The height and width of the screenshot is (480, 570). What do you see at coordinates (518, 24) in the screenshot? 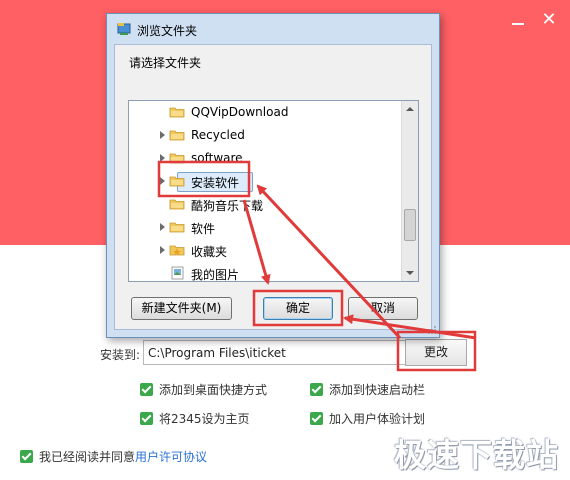
I see `minimize-icon` at bounding box center [518, 24].